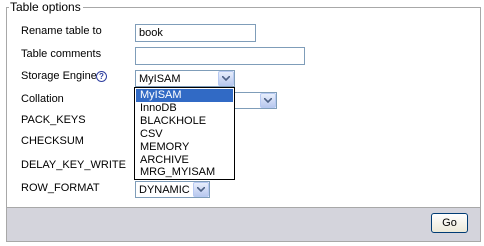 This screenshot has width=484, height=246. Describe the element at coordinates (73, 165) in the screenshot. I see `delay-key-write-label: DELAY_KEY_WRITE` at that location.